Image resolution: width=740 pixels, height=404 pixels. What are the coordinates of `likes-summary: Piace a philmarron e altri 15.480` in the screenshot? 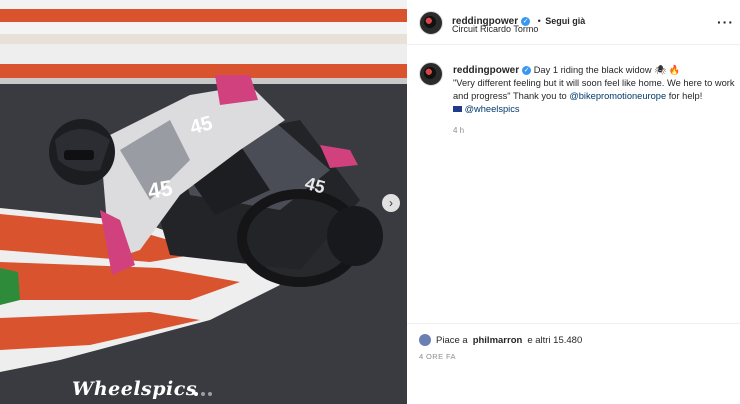 It's located at (500, 340).